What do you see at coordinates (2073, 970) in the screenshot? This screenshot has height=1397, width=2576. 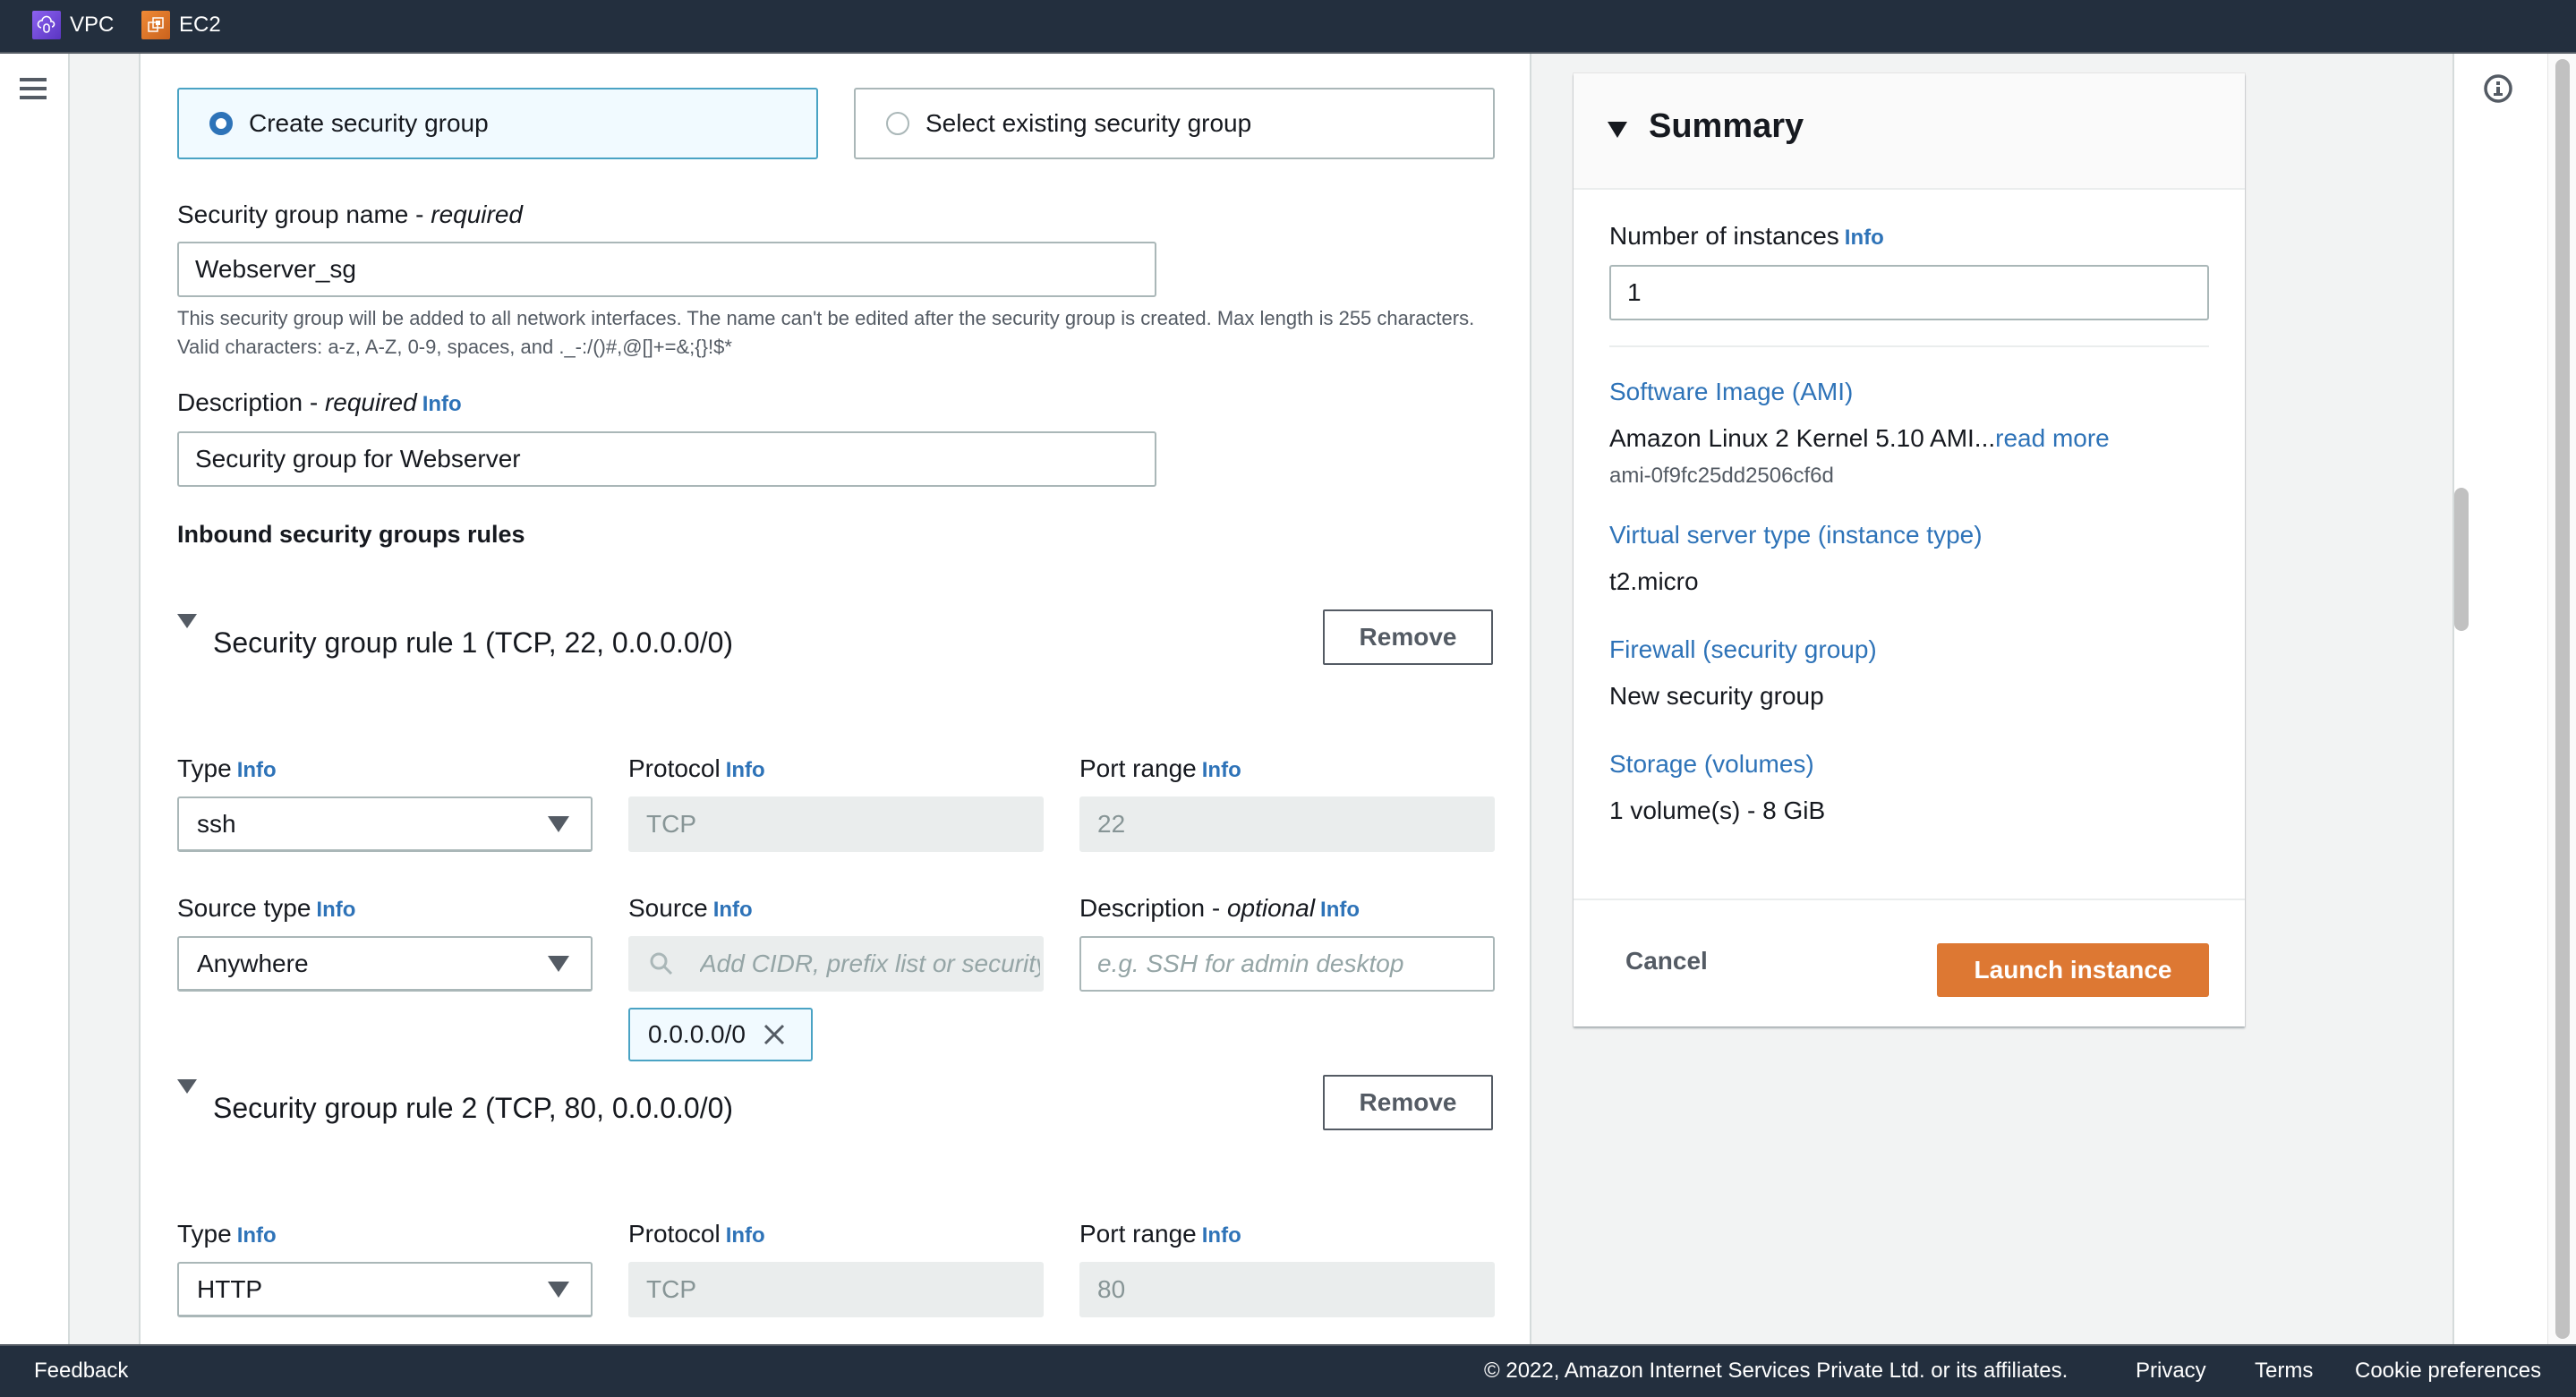 I see `launch-instance-button: Launch instance` at bounding box center [2073, 970].